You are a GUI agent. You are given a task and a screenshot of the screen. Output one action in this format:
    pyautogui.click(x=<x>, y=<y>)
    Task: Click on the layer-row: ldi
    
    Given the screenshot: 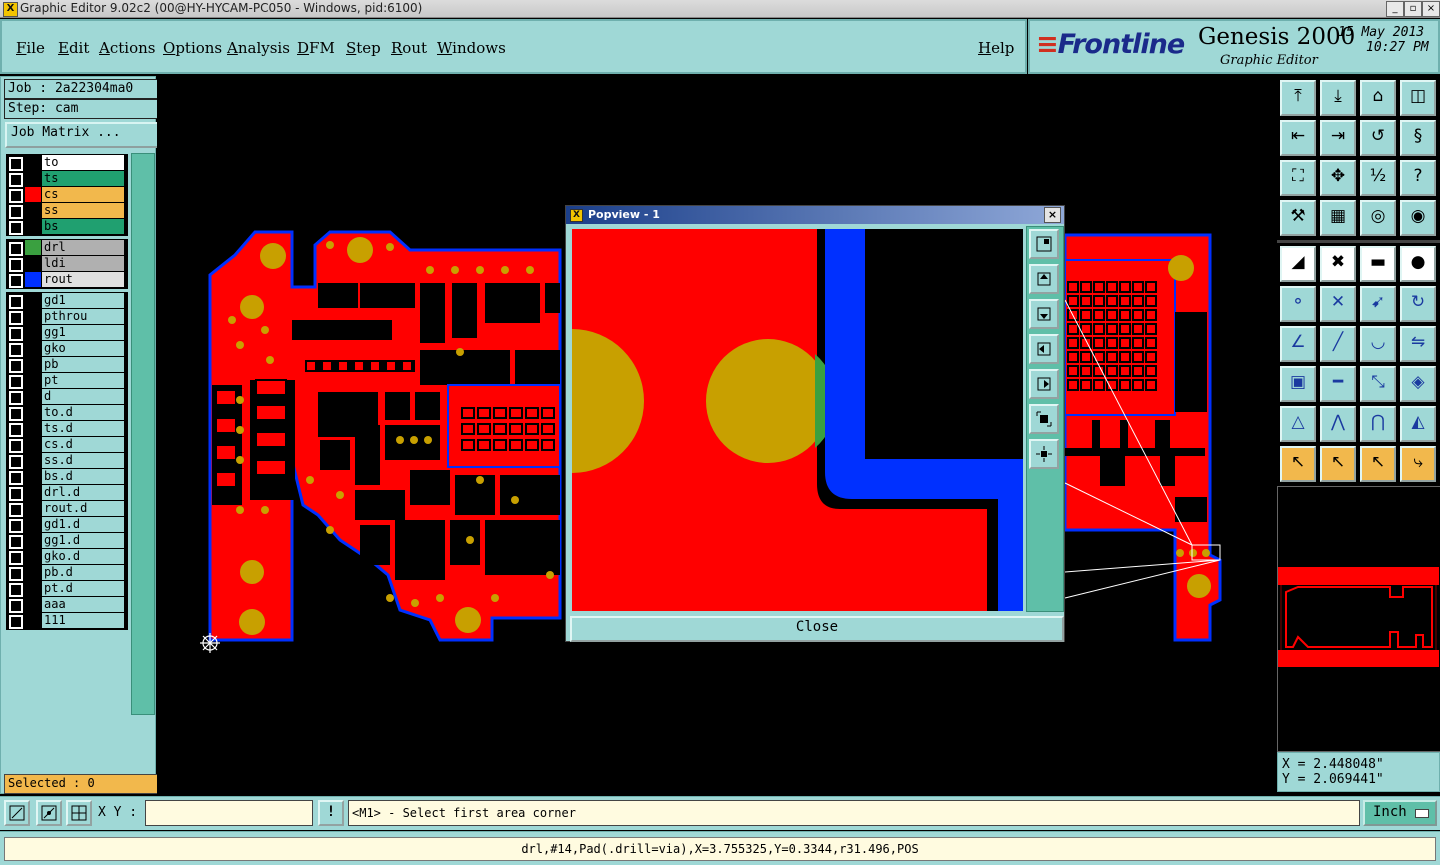 What is the action you would take?
    pyautogui.click(x=67, y=264)
    